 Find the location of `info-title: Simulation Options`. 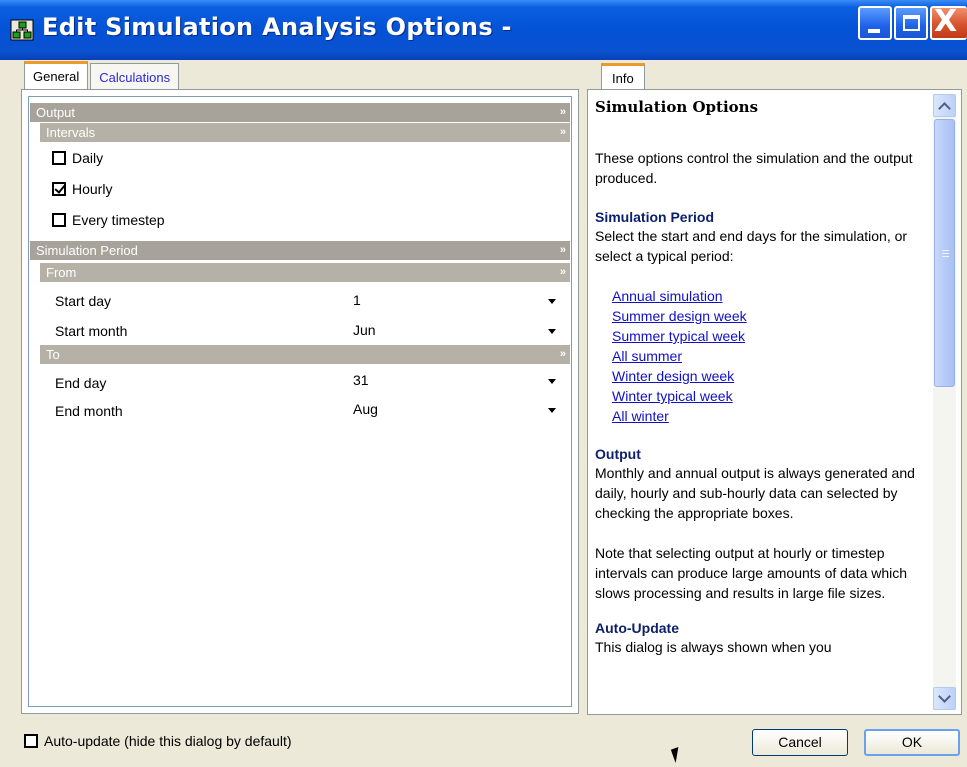

info-title: Simulation Options is located at coordinates (677, 107).